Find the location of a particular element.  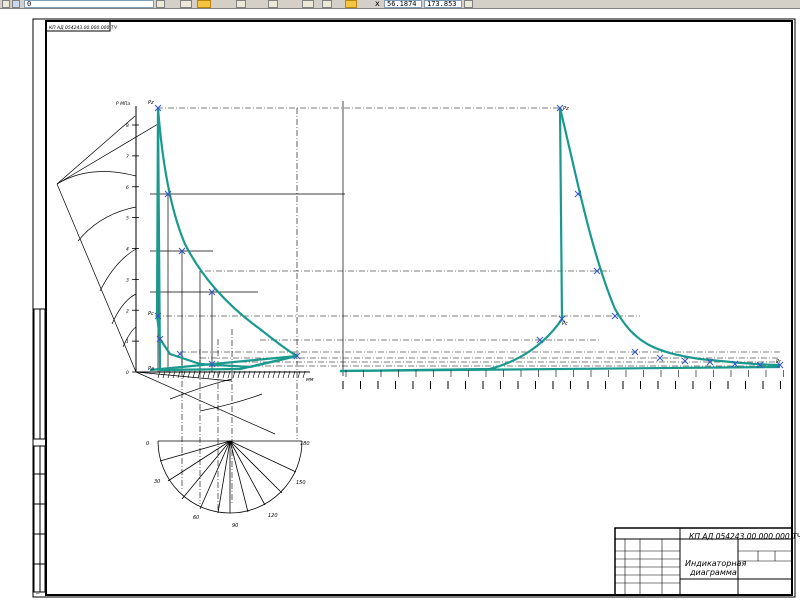

pressure-axis-title: P МПа is located at coordinates (123, 104).